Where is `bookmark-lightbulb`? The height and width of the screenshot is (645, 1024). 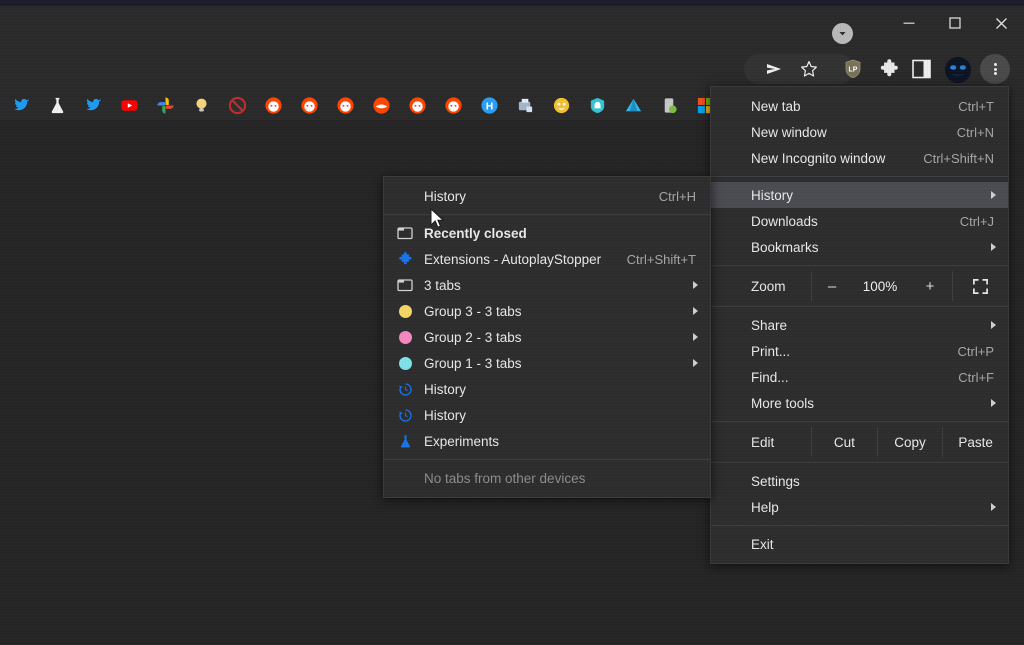
bookmark-lightbulb is located at coordinates (201, 105).